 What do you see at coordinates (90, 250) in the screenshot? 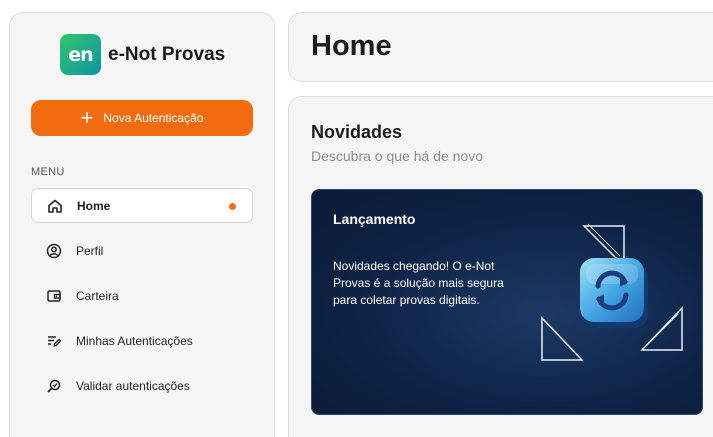
I see `sidebar-item-label: Perfil` at bounding box center [90, 250].